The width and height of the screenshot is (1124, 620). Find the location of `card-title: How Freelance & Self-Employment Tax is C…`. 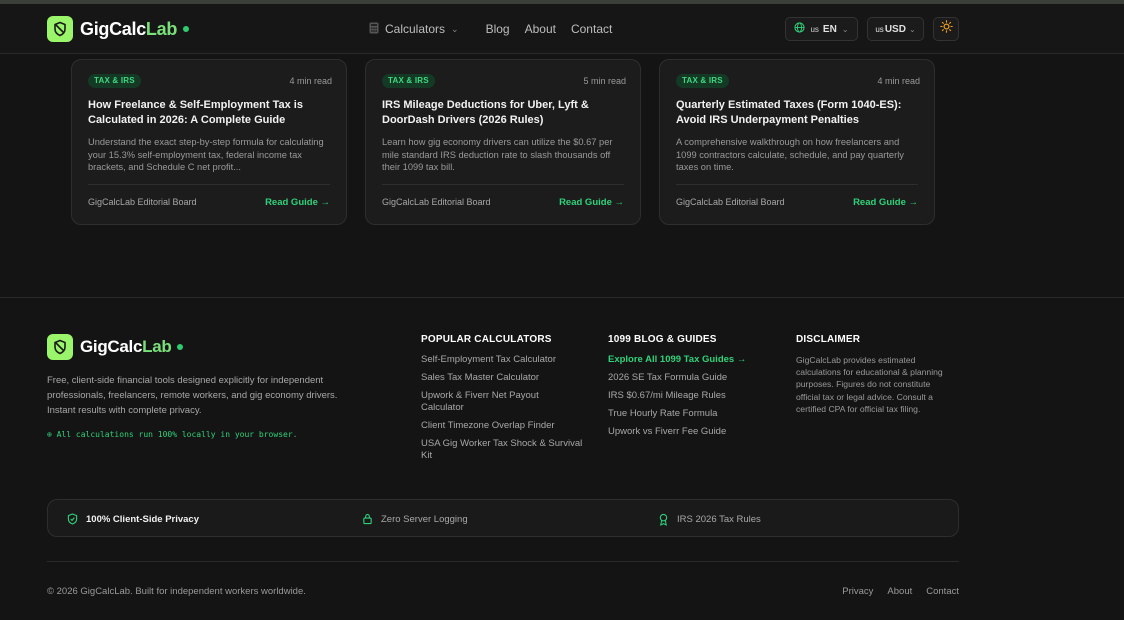

card-title: How Freelance & Self-Employment Tax is C… is located at coordinates (210, 113).